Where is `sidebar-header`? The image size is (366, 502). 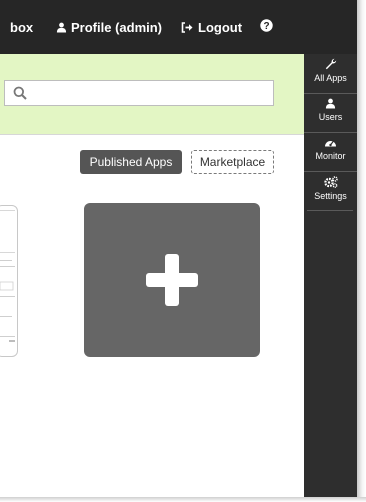 sidebar-header is located at coordinates (330, 27).